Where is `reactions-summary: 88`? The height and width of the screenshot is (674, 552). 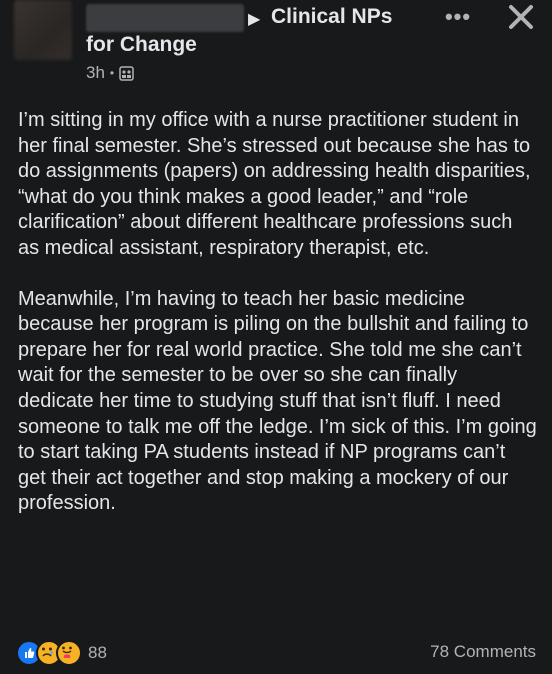
reactions-summary: 88 is located at coordinates (61, 653).